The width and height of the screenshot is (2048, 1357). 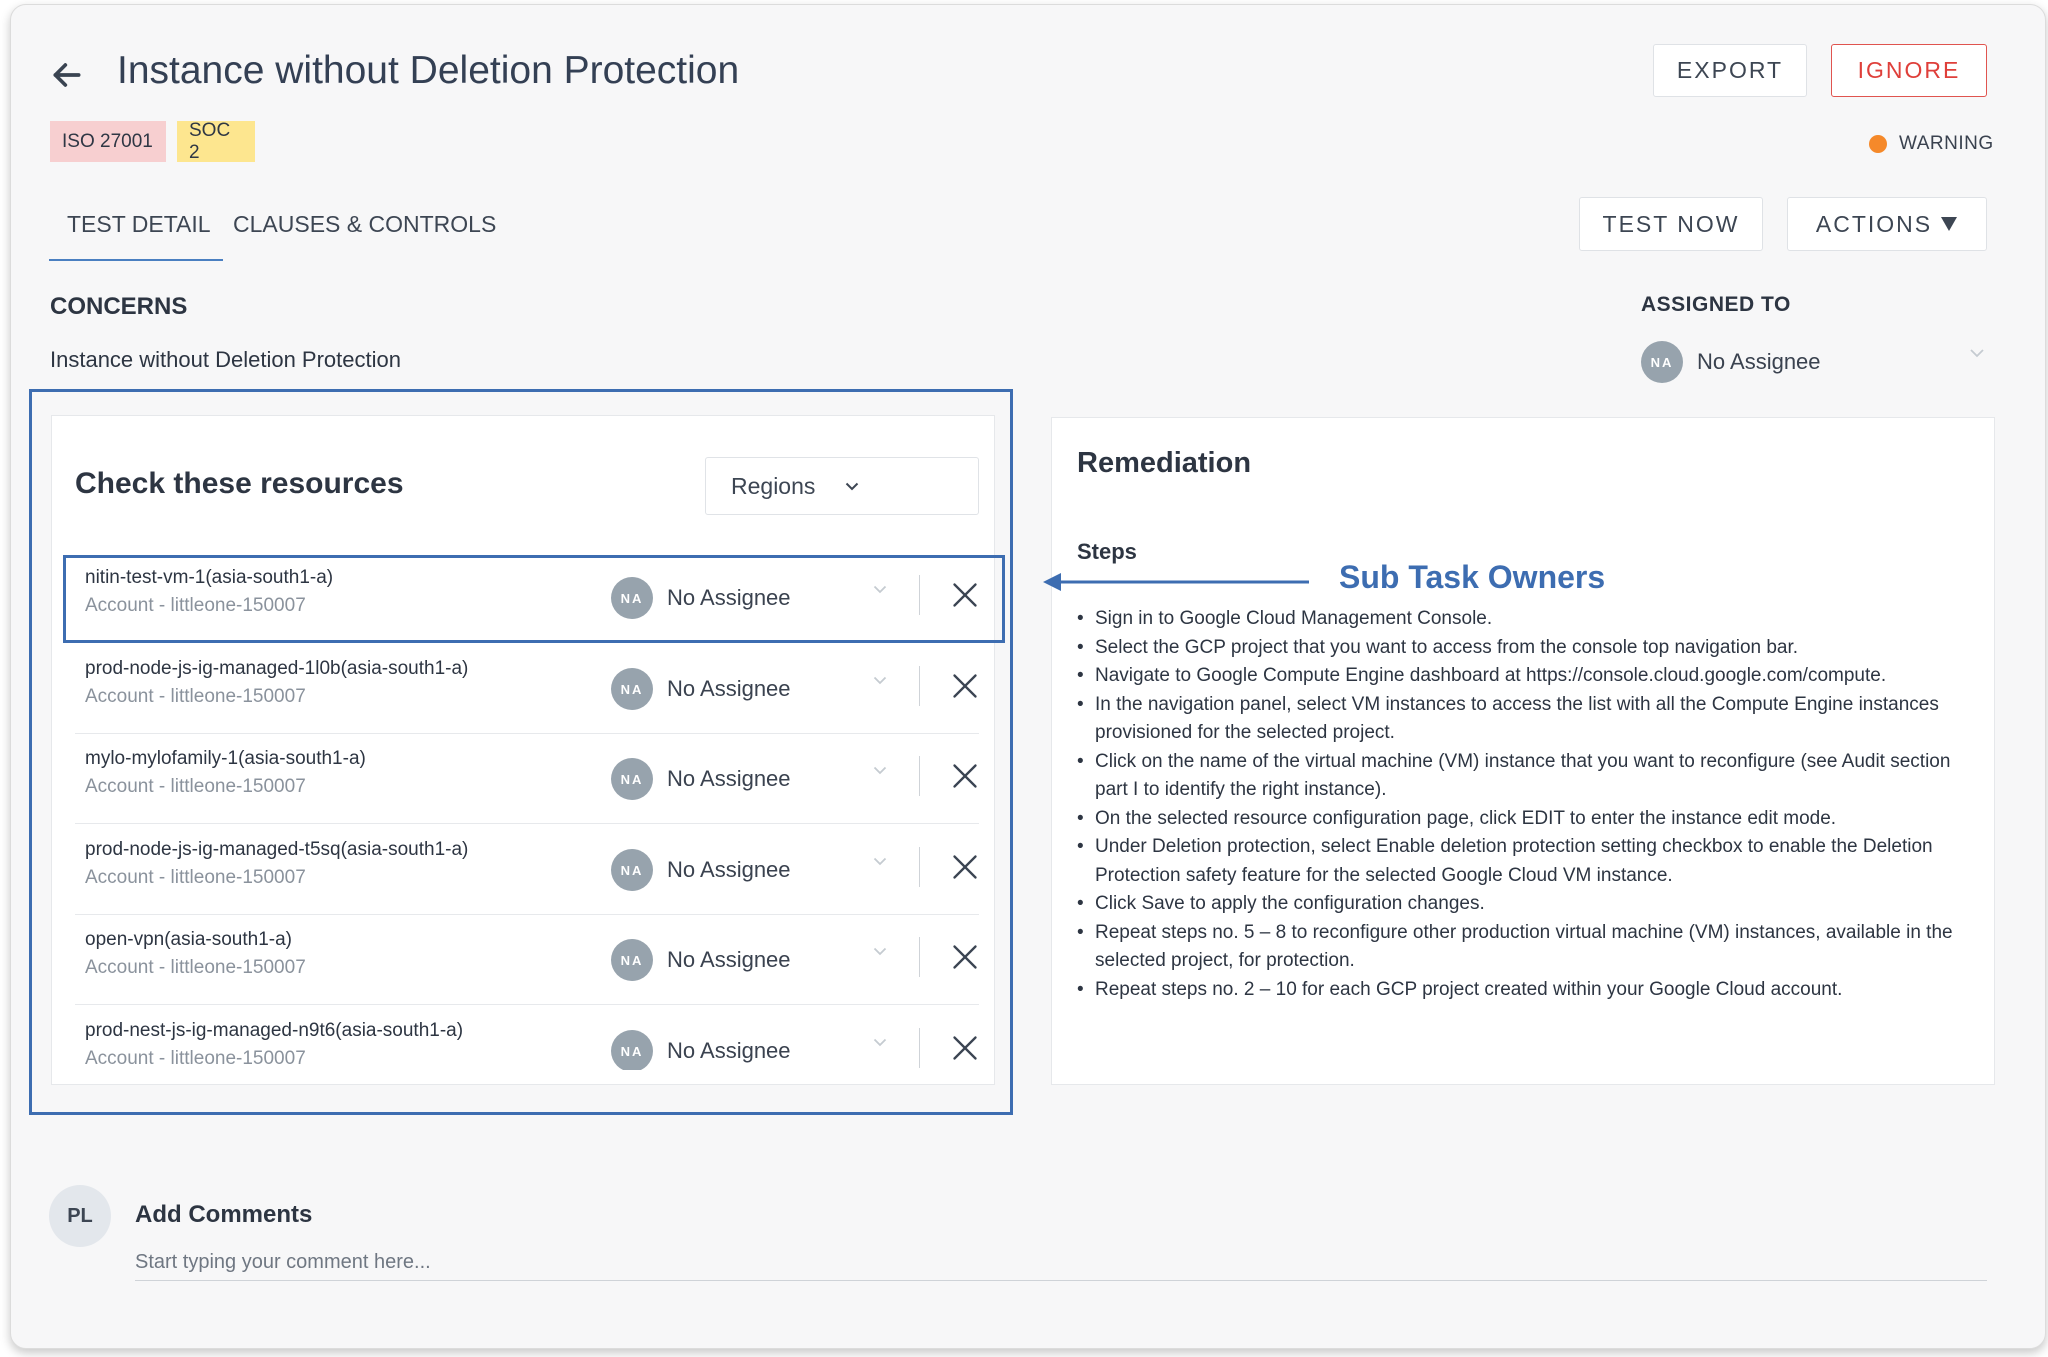 I want to click on annotation-label: Sub Task Owners, so click(x=1472, y=577).